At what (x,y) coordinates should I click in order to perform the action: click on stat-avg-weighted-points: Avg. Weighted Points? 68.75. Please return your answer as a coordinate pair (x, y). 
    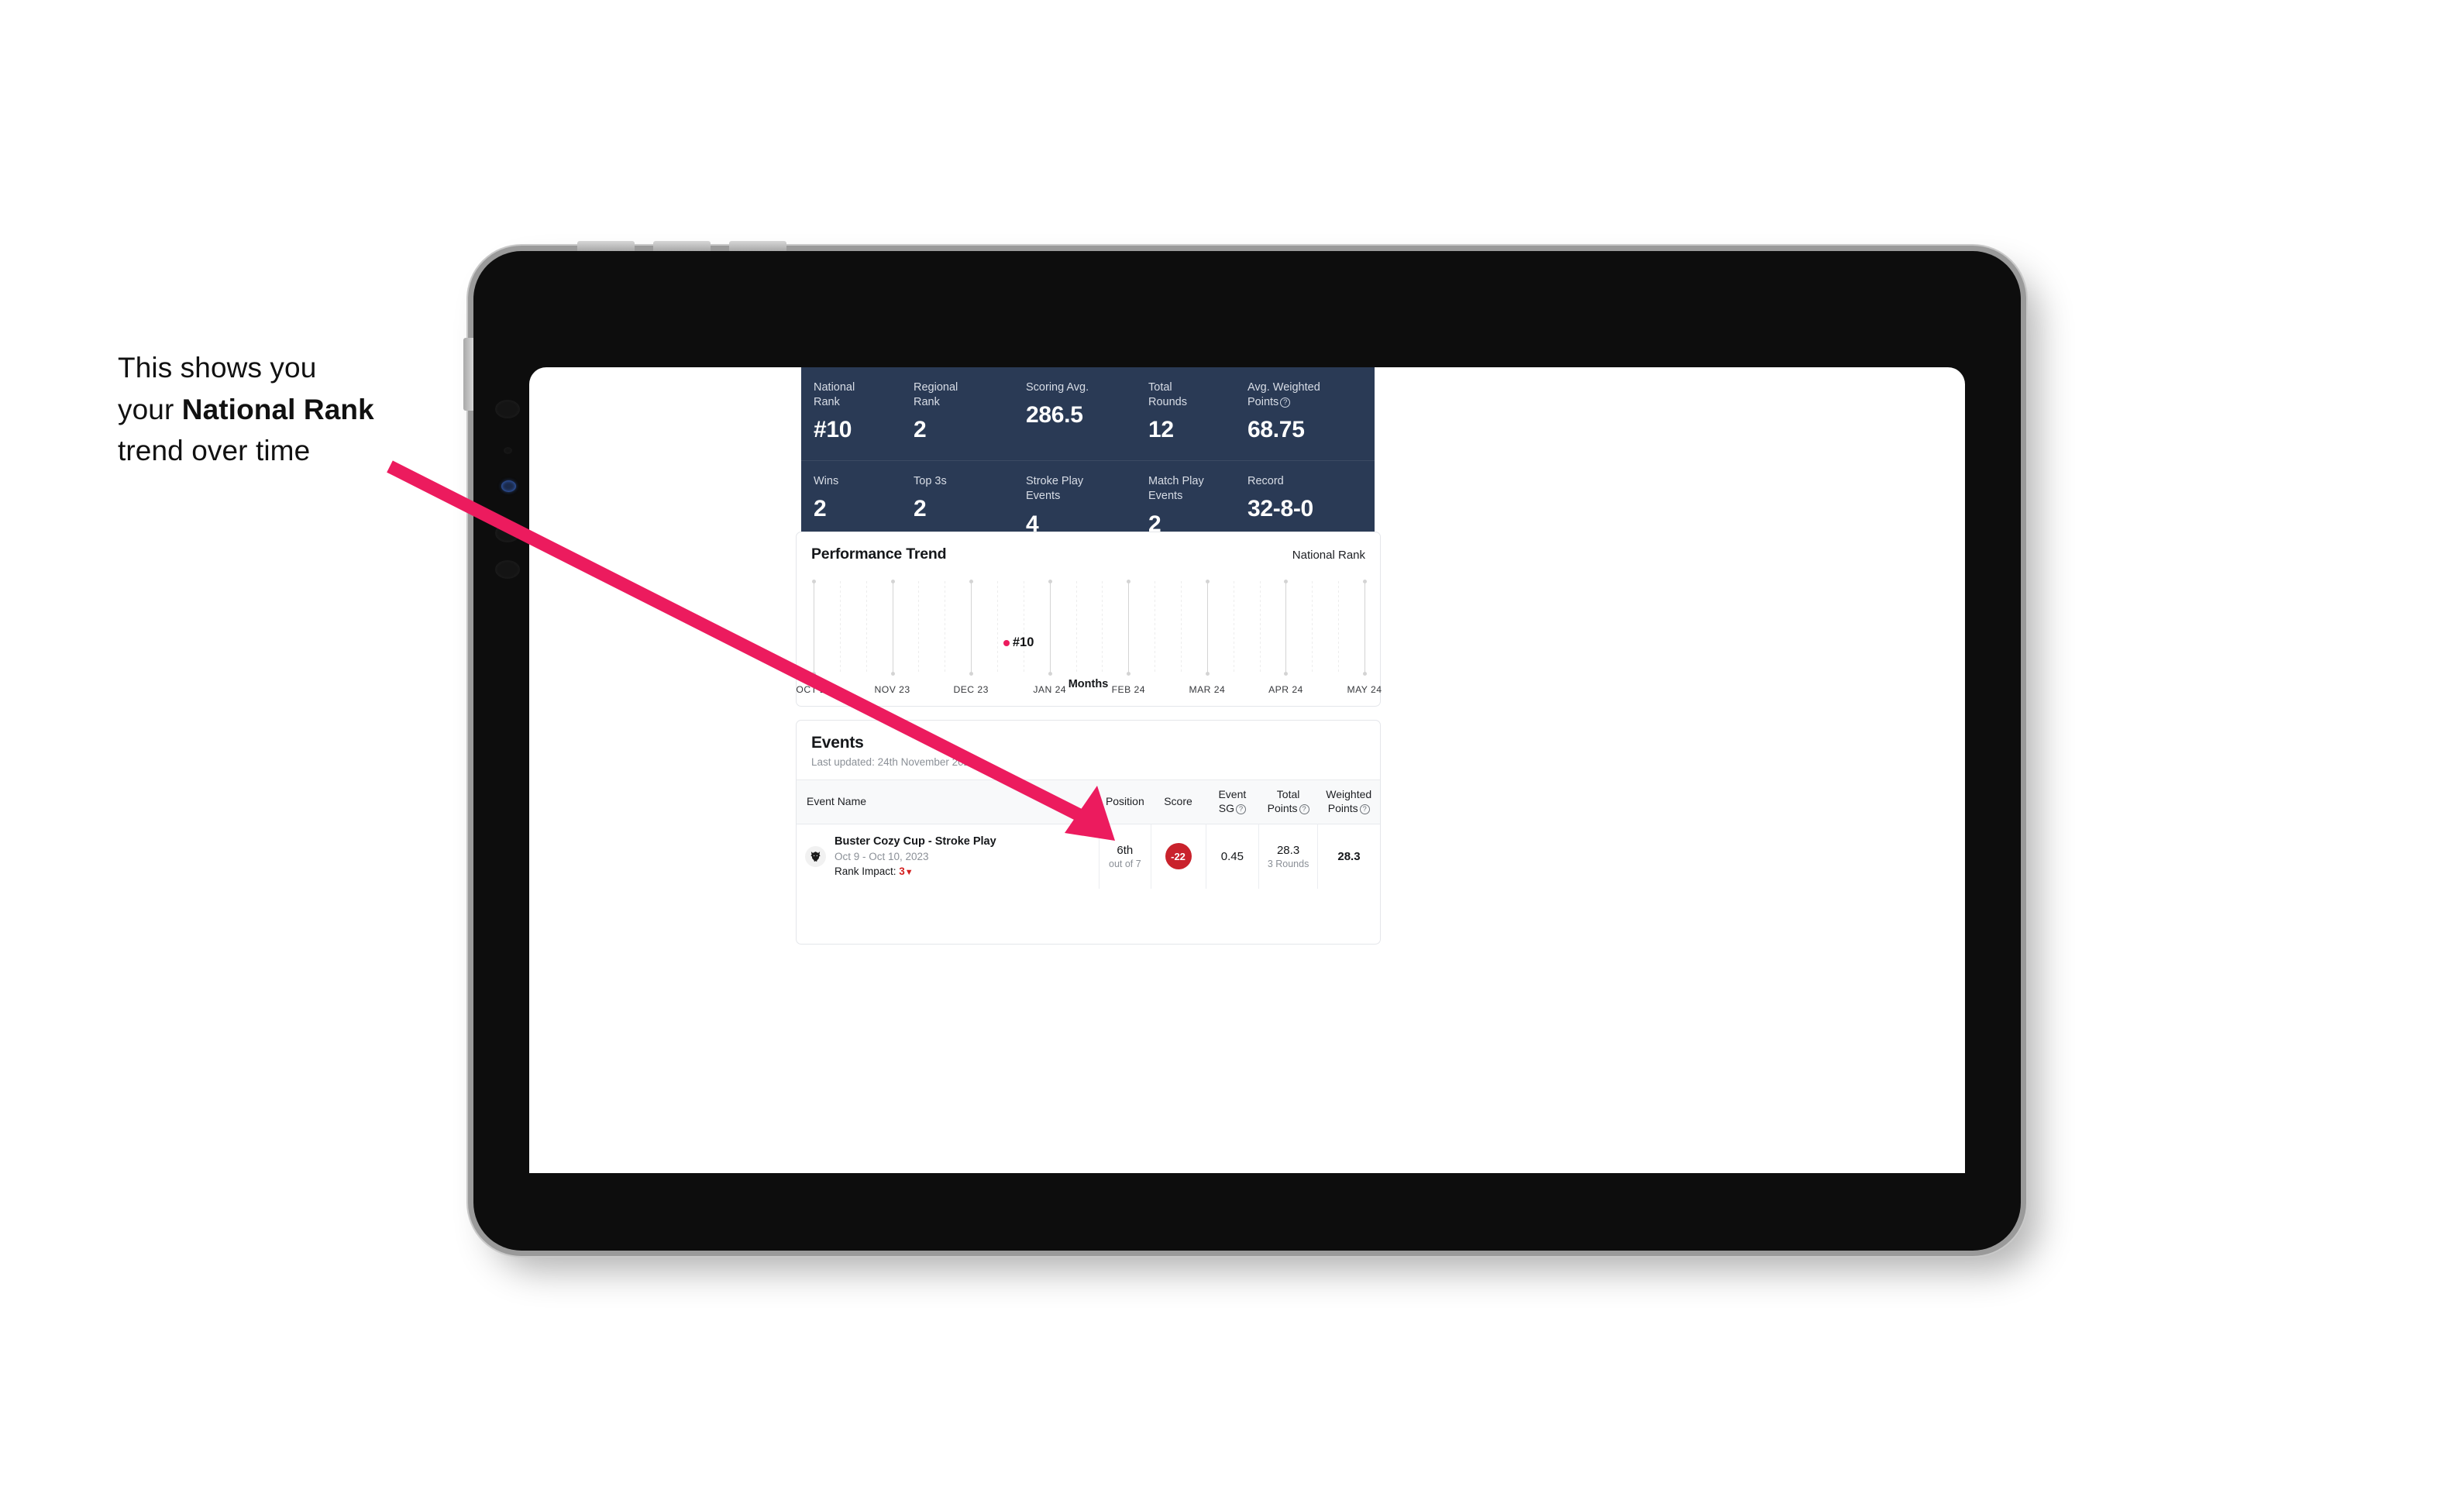
    Looking at the image, I should click on (1311, 414).